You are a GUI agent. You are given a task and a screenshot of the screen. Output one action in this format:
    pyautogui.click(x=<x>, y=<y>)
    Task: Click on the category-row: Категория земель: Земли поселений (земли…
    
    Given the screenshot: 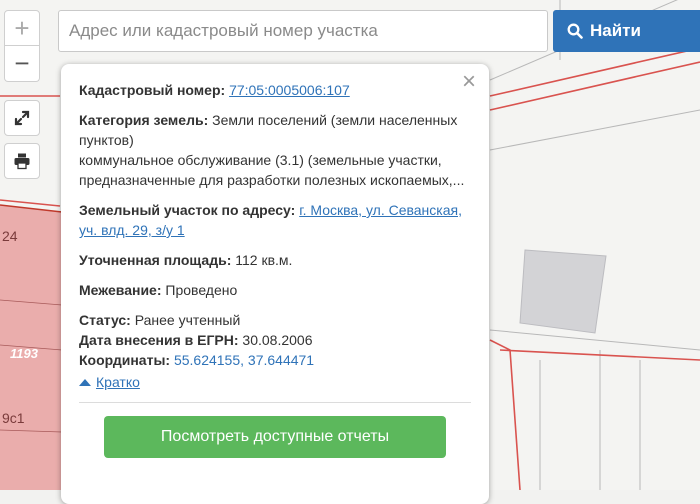 What is the action you would take?
    pyautogui.click(x=275, y=150)
    